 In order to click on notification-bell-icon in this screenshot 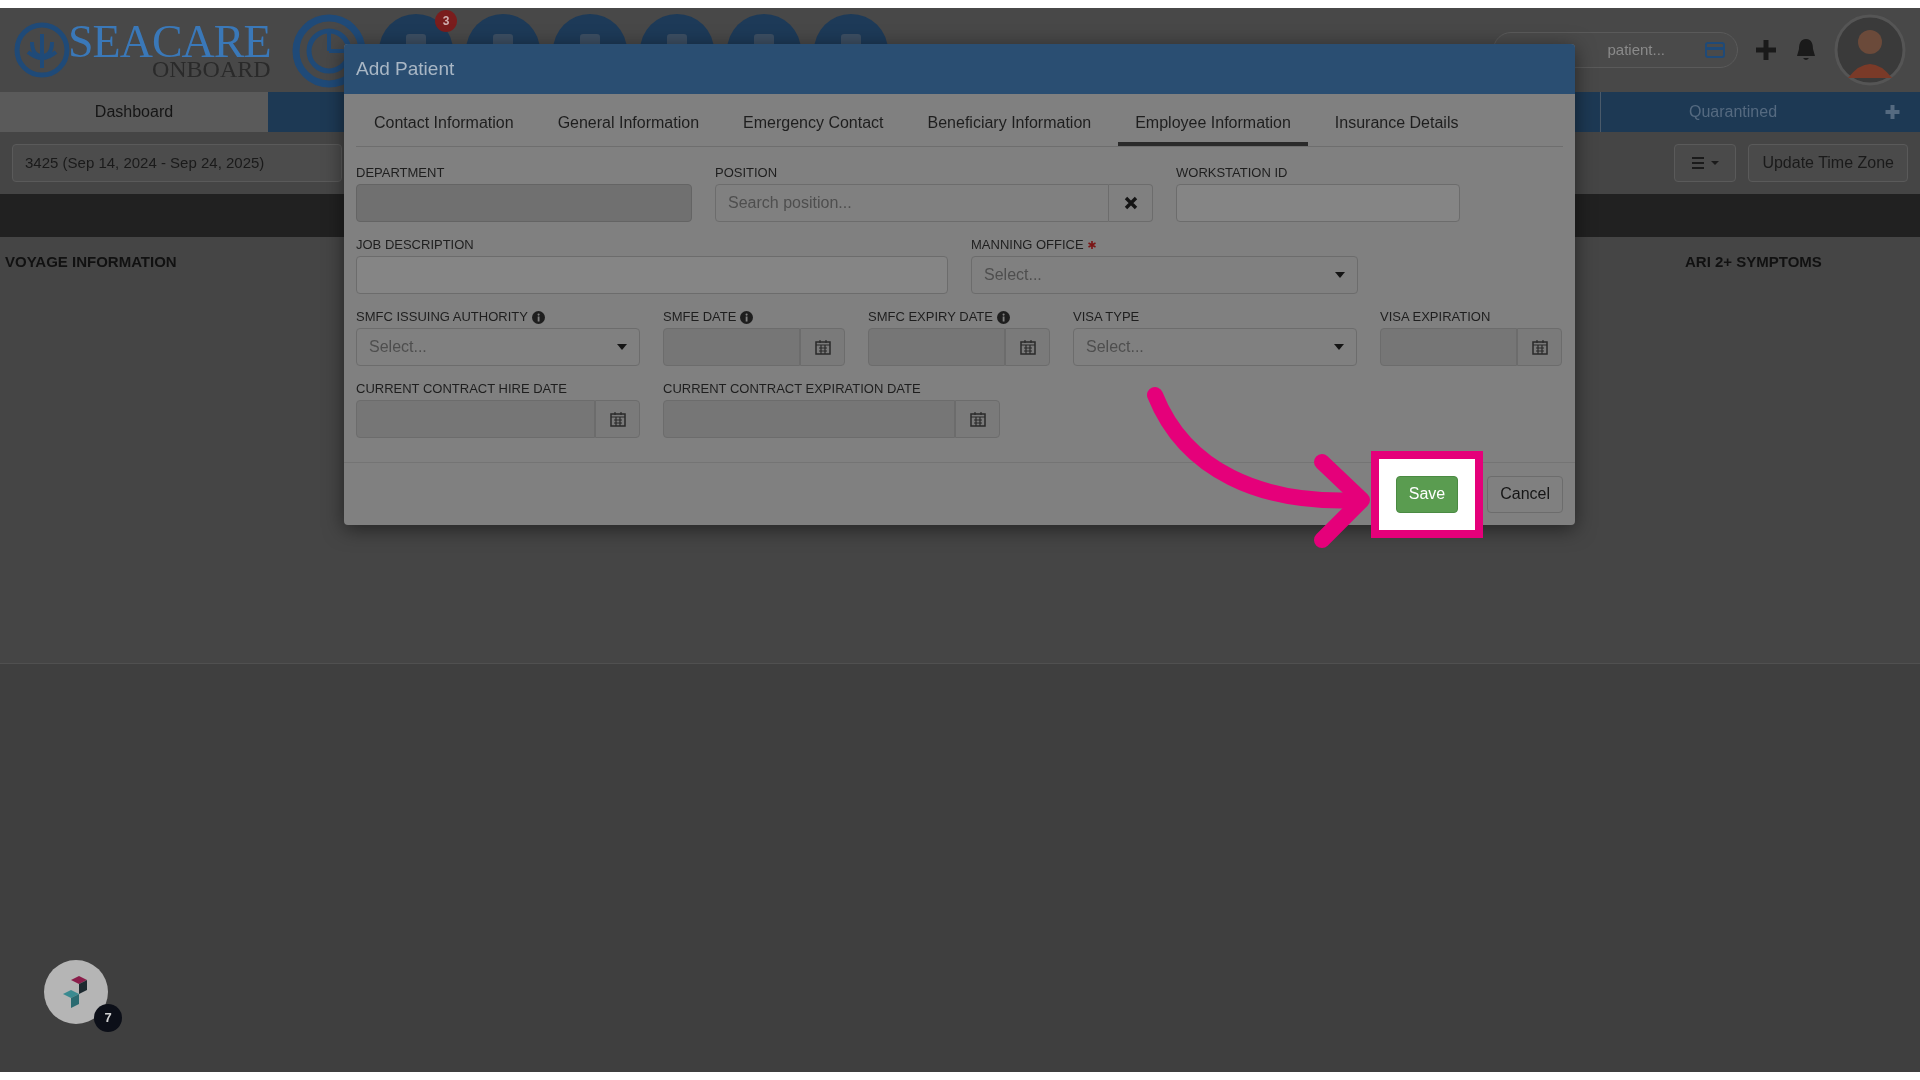, I will do `click(1806, 50)`.